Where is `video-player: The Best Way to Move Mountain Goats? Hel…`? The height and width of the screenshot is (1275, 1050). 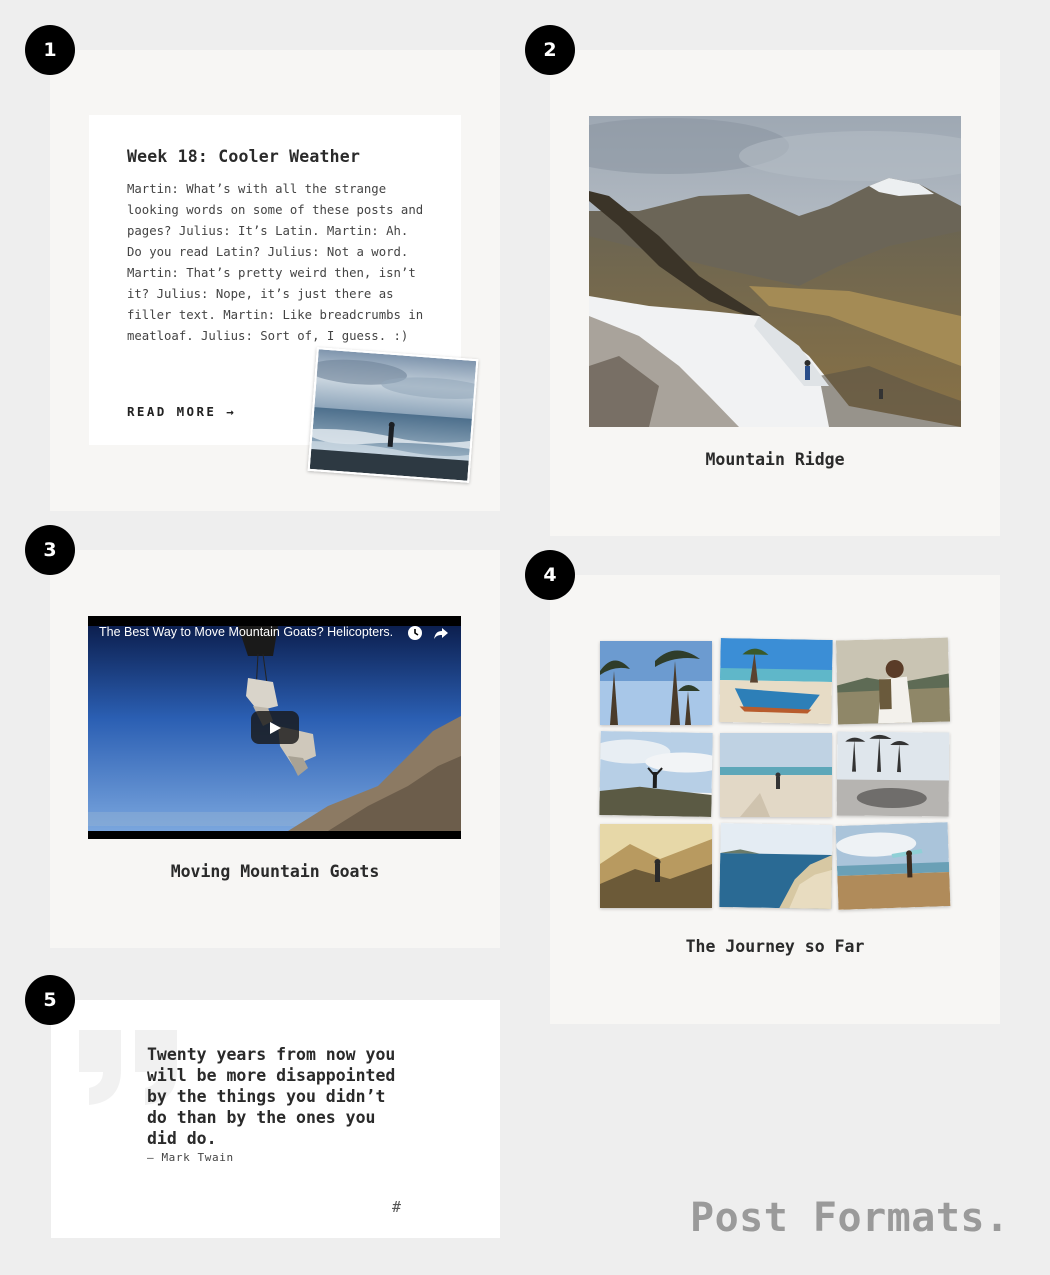 video-player: The Best Way to Move Mountain Goats? Hel… is located at coordinates (274, 727).